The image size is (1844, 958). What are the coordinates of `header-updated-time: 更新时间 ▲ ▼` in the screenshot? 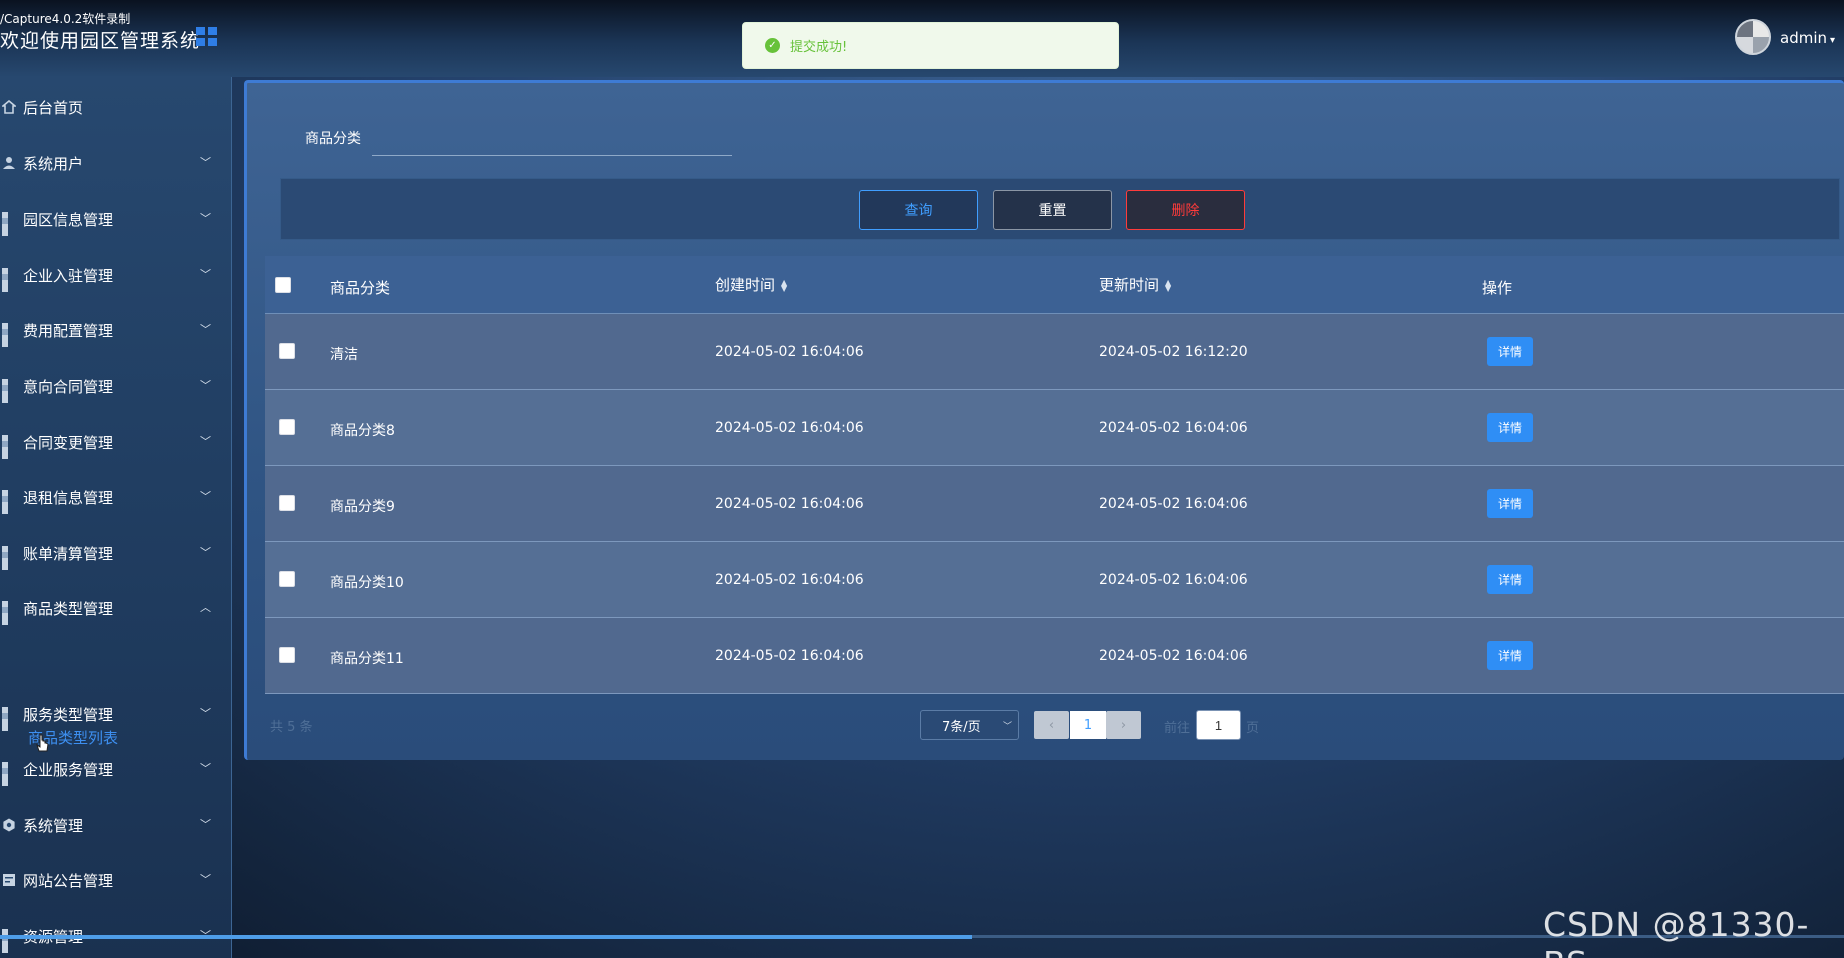 It's located at (1135, 284).